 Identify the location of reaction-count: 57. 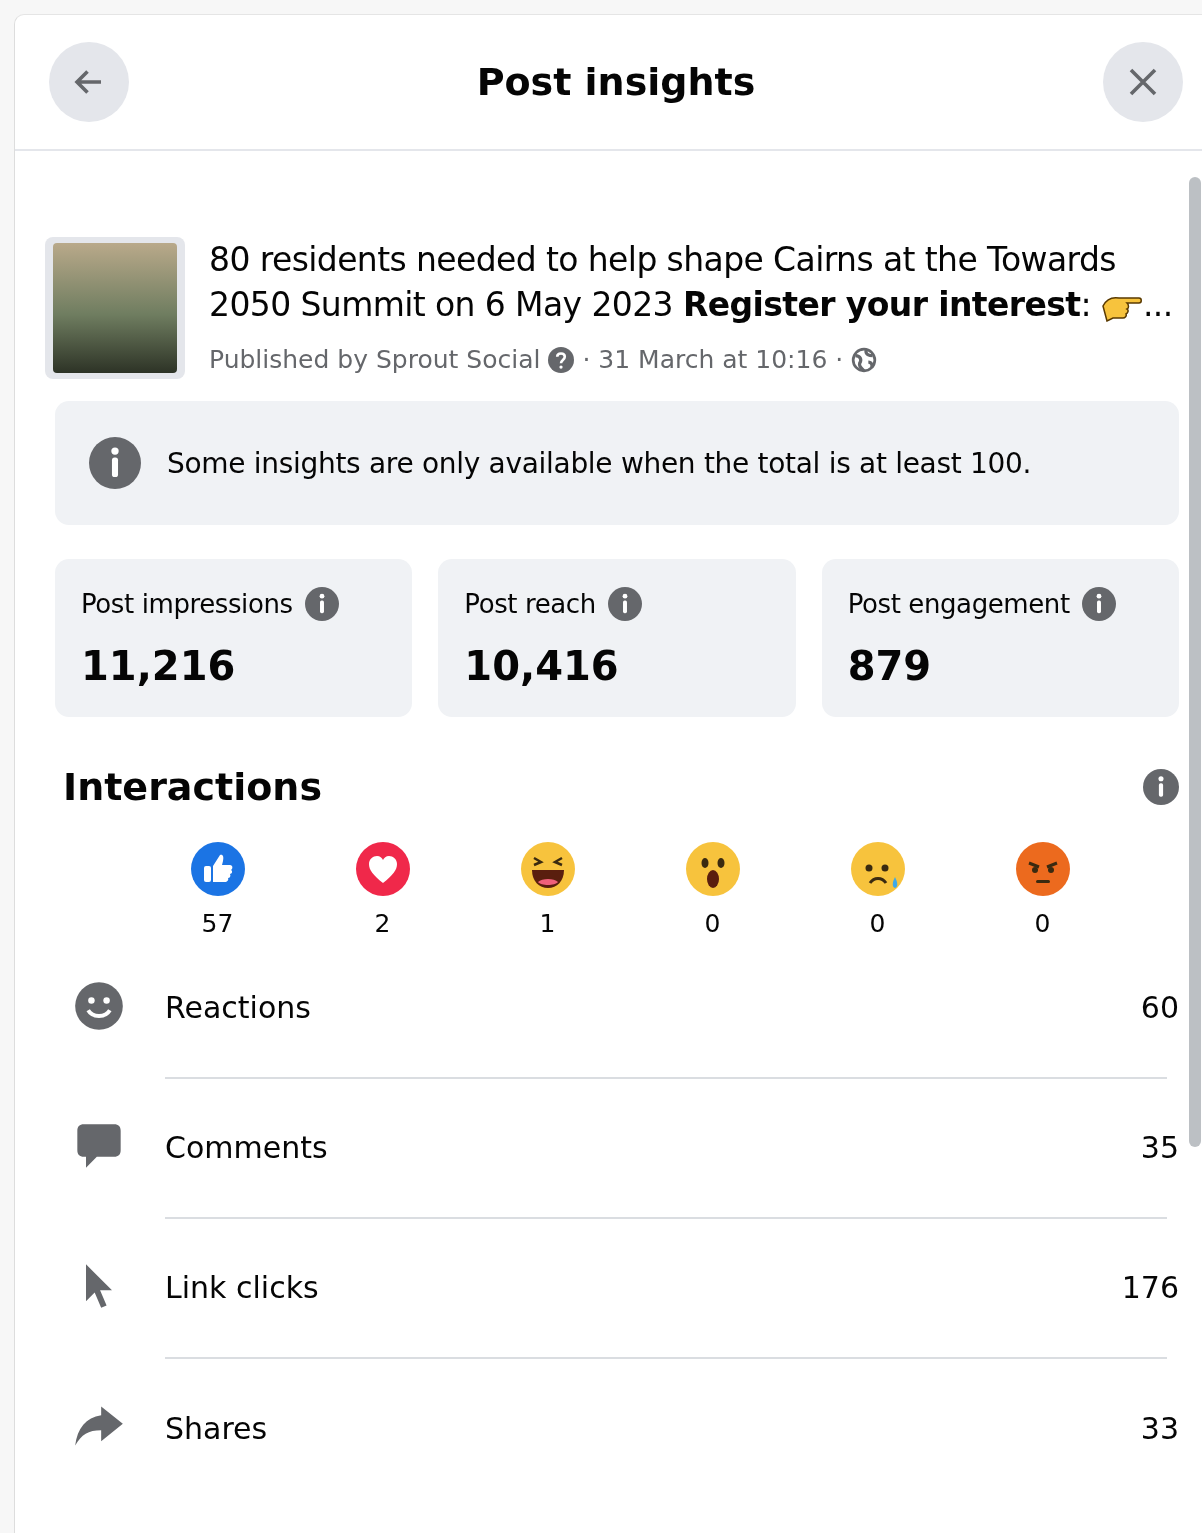
(217, 923).